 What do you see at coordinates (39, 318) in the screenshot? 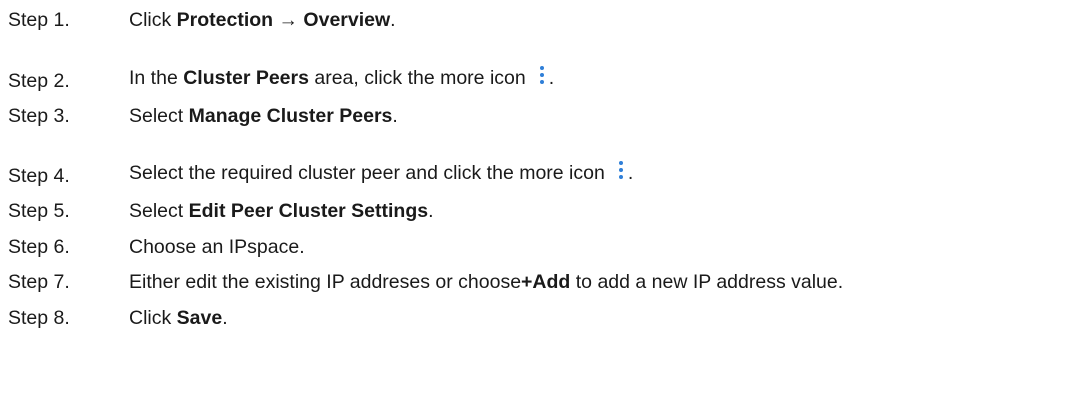
I see `step-number: Step 8.` at bounding box center [39, 318].